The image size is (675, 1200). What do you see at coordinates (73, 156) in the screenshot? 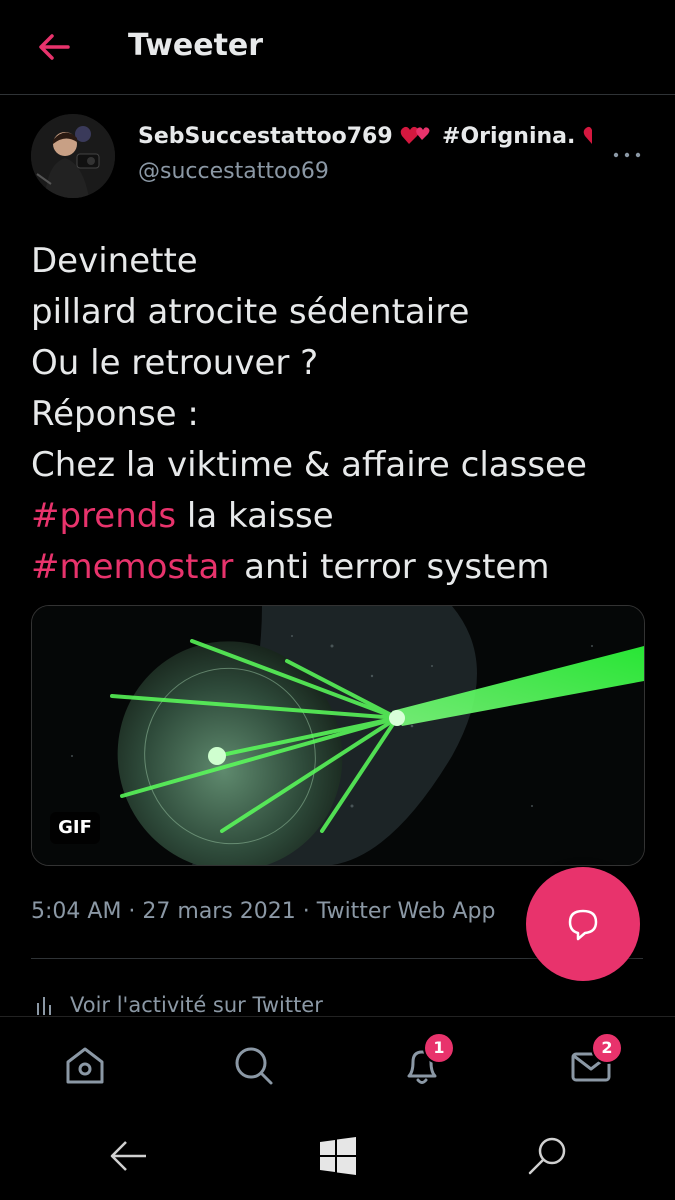
I see `avatar` at bounding box center [73, 156].